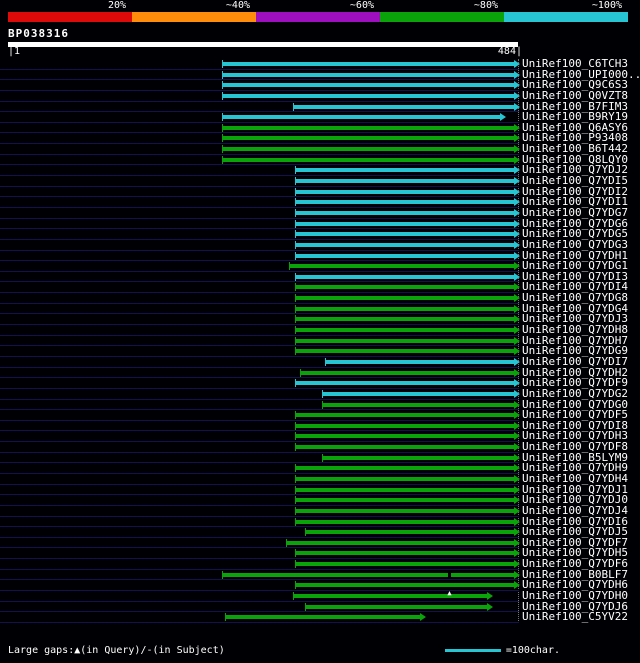  Describe the element at coordinates (116, 650) in the screenshot. I see `large-gaps-legend: Large gaps:▲(in Query)/-(in Subject)` at that location.